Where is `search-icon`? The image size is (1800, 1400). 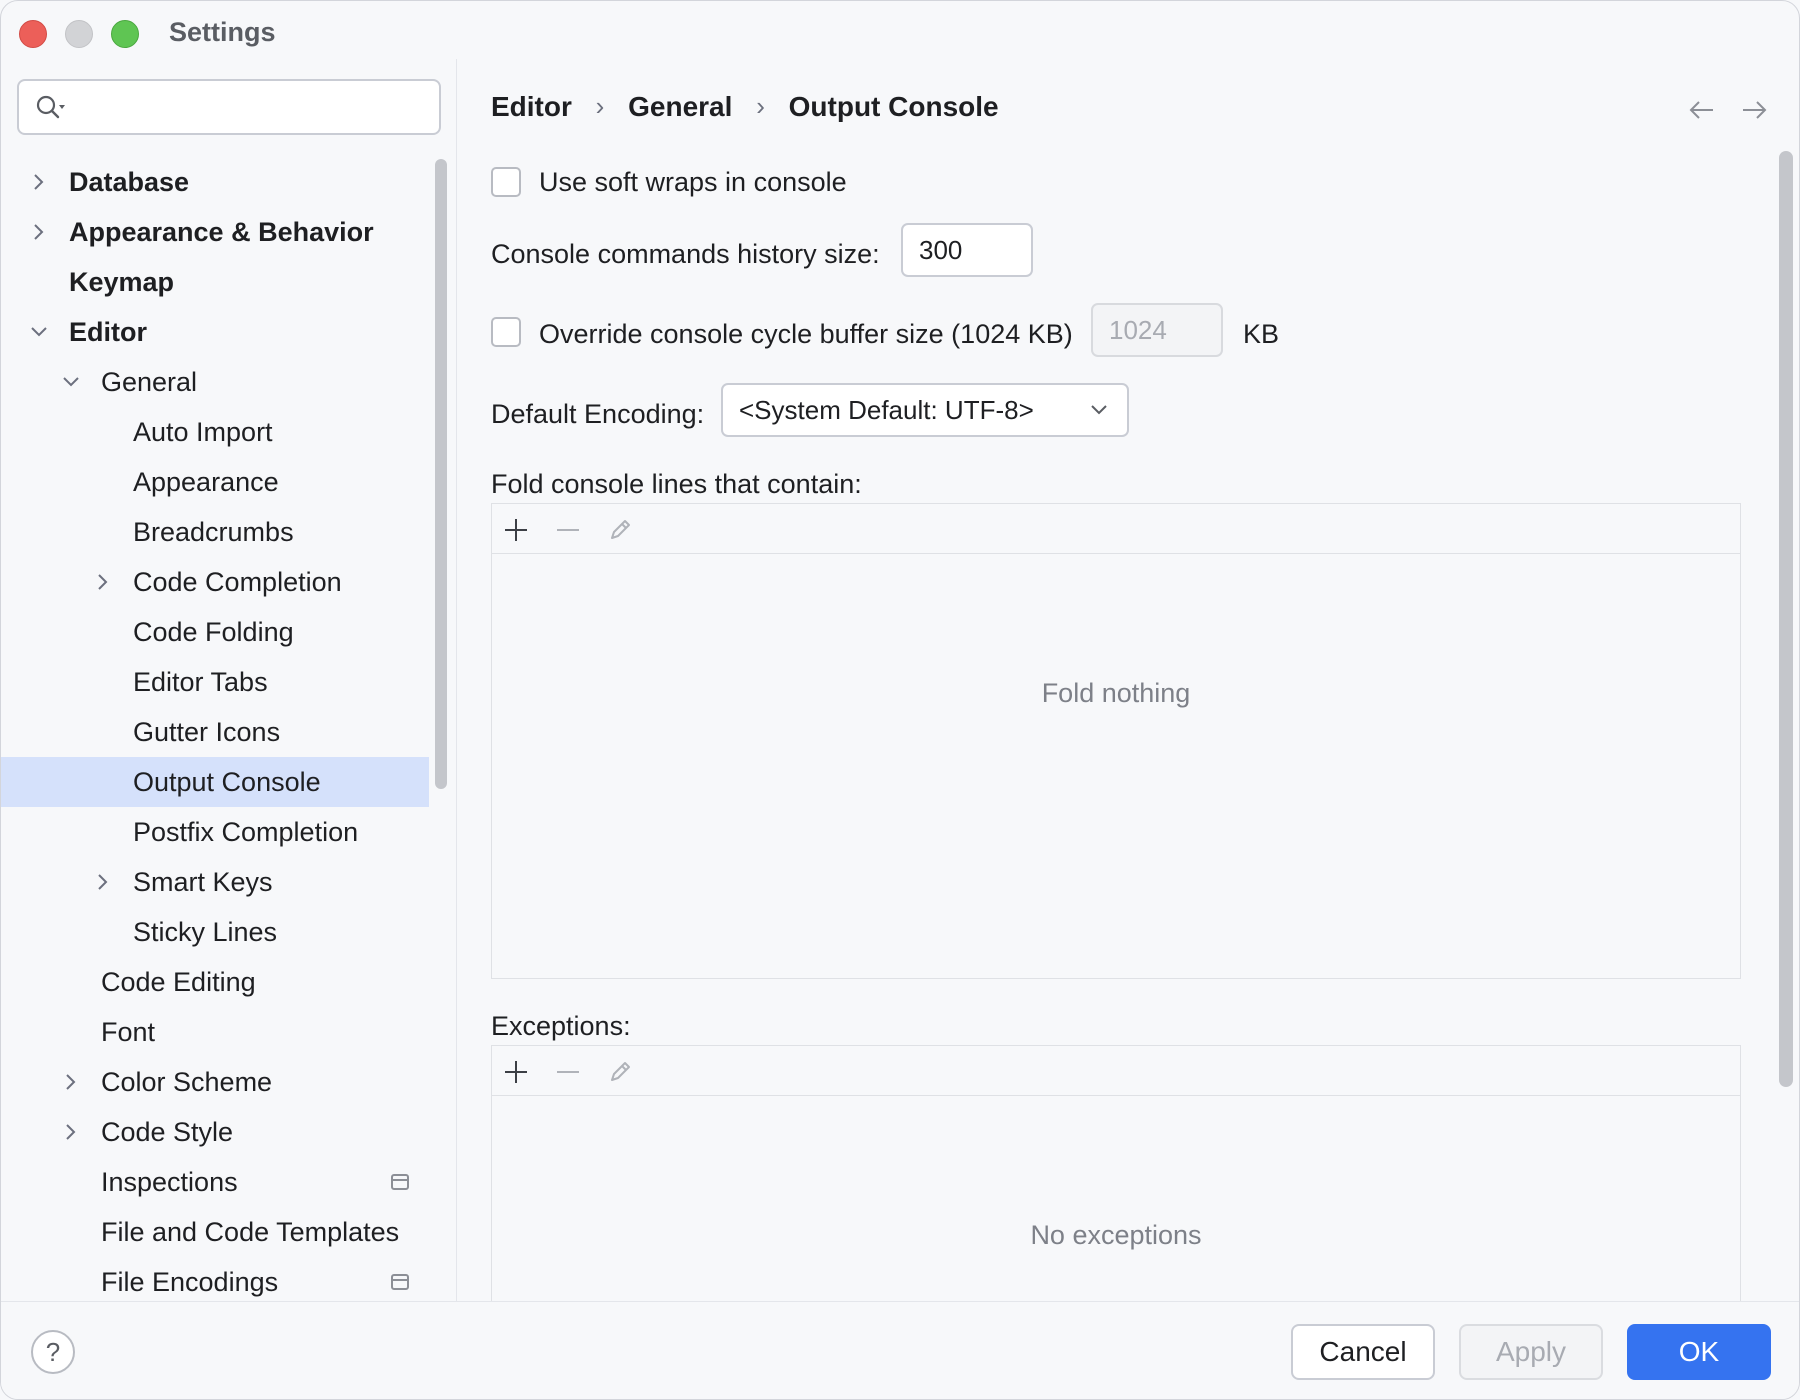
search-icon is located at coordinates (50, 107).